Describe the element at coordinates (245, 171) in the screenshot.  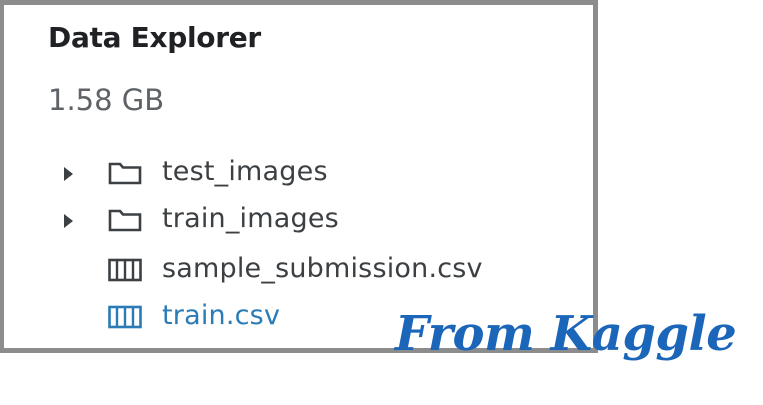
I see `tree-item-label: test_images` at that location.